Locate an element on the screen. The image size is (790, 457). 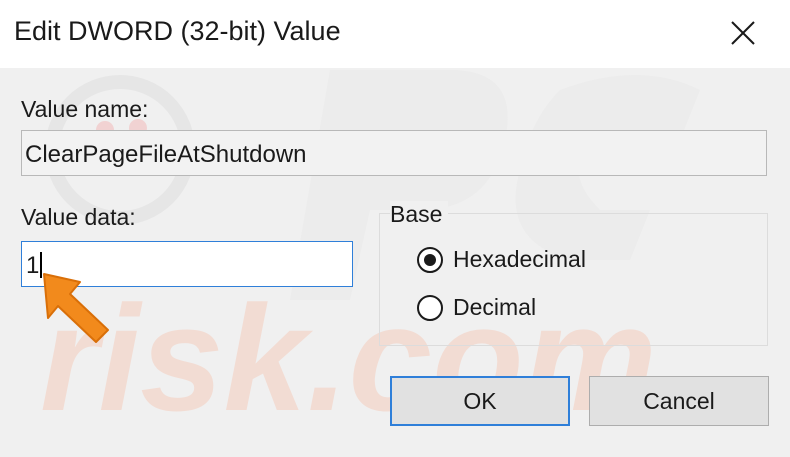
ok-button: OK is located at coordinates (480, 401).